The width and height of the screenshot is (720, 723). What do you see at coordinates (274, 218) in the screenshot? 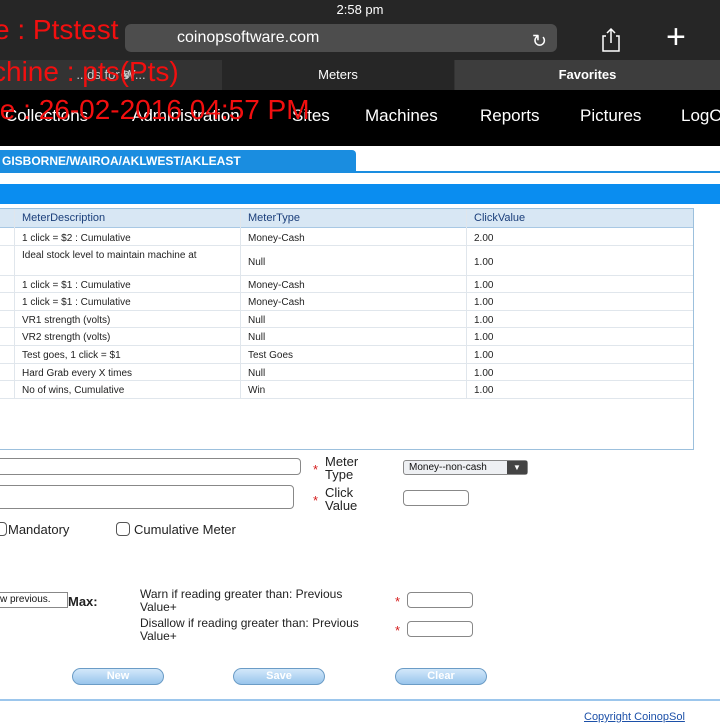
I see `column-header-type: MeterType` at bounding box center [274, 218].